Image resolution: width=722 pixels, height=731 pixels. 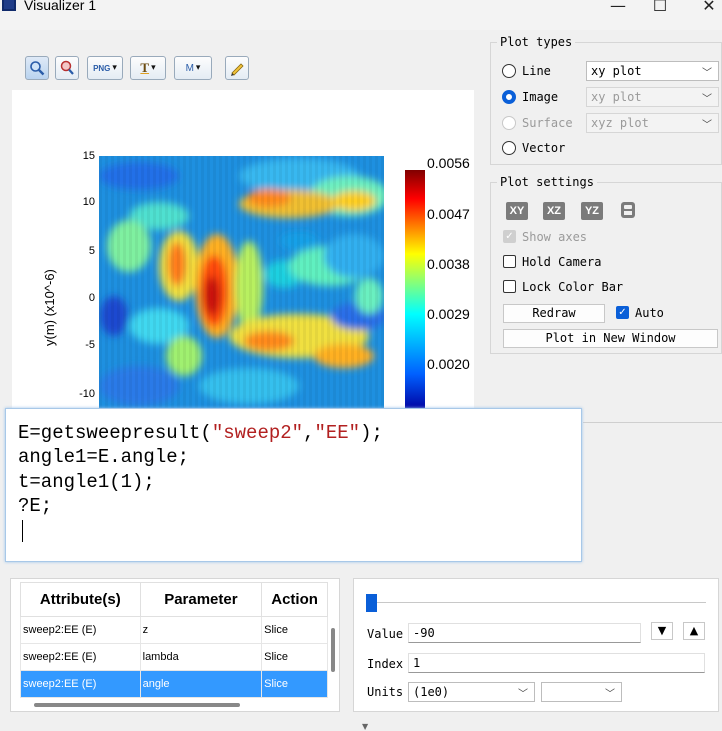 I want to click on pointer-icon, so click(x=67, y=67).